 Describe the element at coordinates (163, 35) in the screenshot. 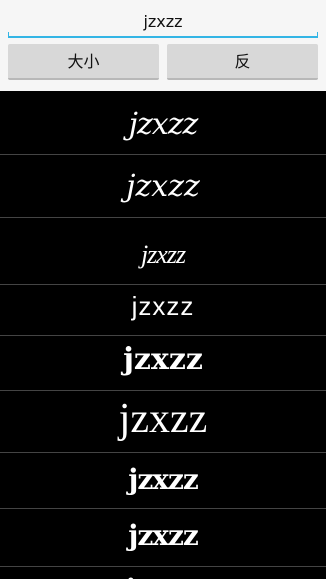

I see `input-underline` at that location.